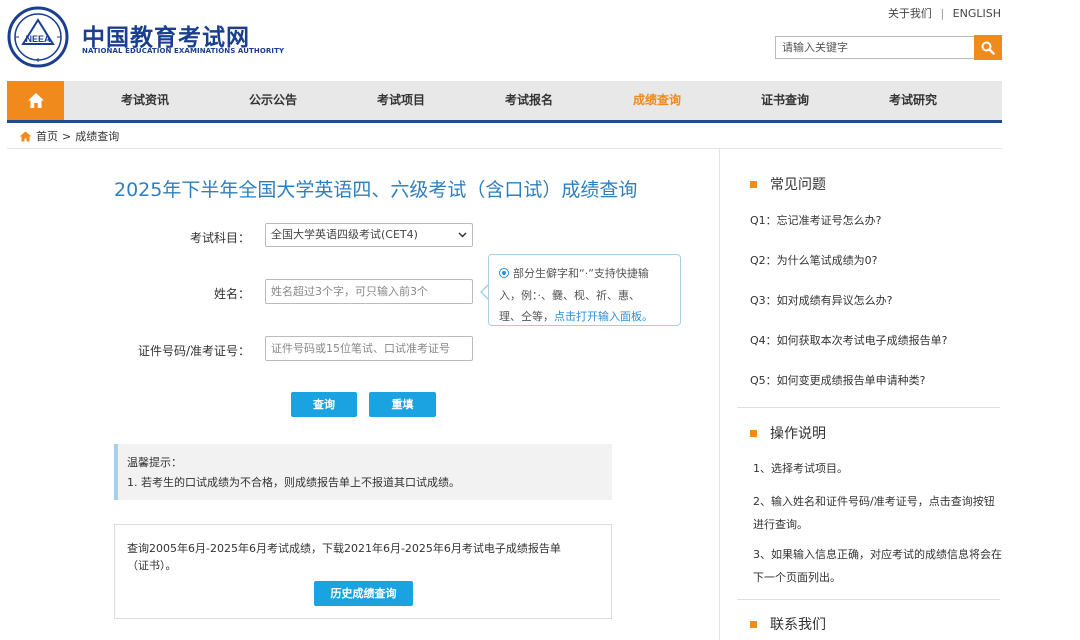 Image resolution: width=1080 pixels, height=640 pixels. What do you see at coordinates (798, 625) in the screenshot?
I see `contact-heading-text: 联系我们` at bounding box center [798, 625].